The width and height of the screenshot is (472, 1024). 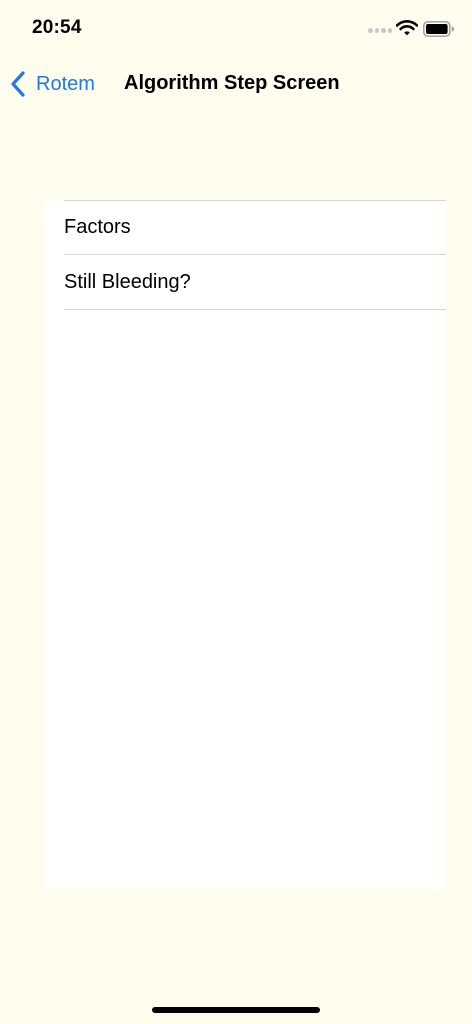 I want to click on battery-icon, so click(x=438, y=29).